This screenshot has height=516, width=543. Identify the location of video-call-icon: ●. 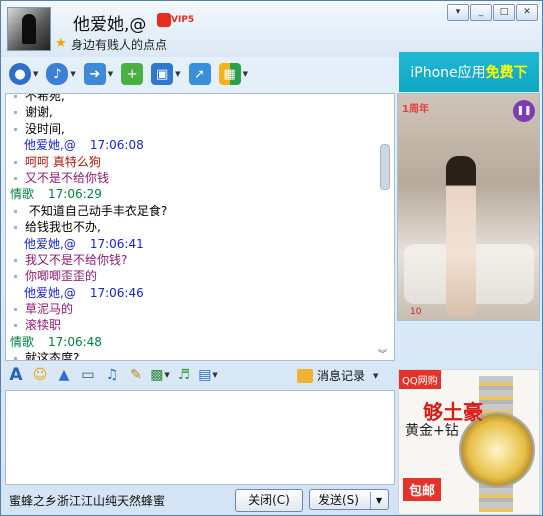
(20, 74).